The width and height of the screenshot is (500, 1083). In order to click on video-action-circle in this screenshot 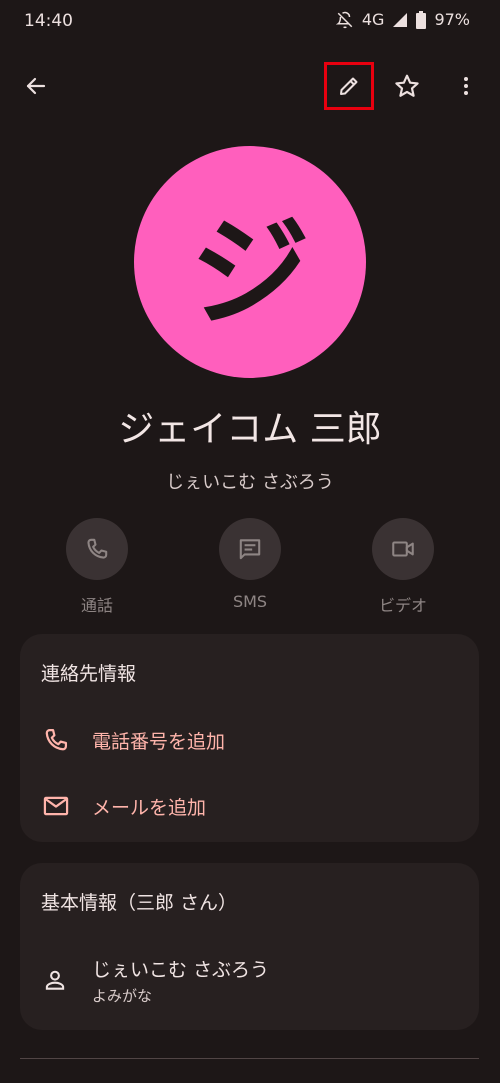, I will do `click(403, 549)`.